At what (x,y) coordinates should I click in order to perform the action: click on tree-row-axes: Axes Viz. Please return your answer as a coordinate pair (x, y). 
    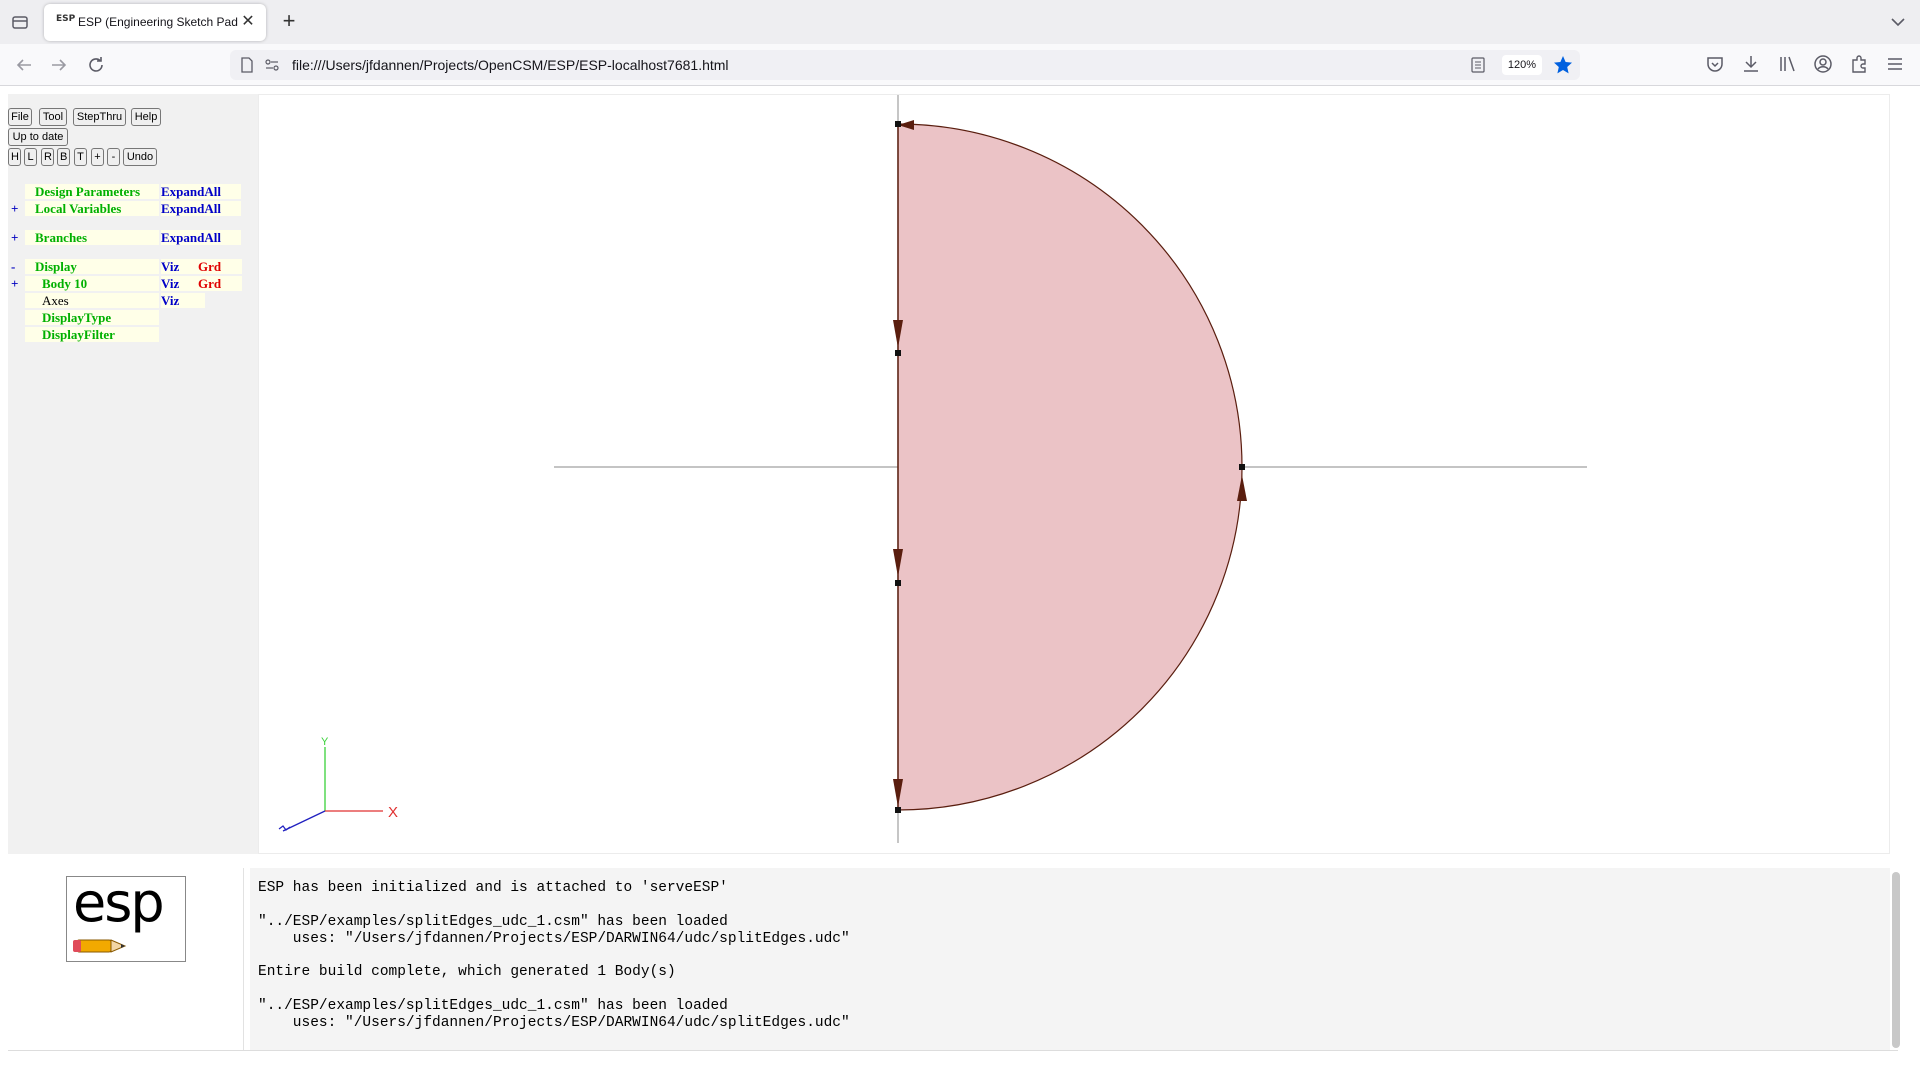
    Looking at the image, I should click on (124, 300).